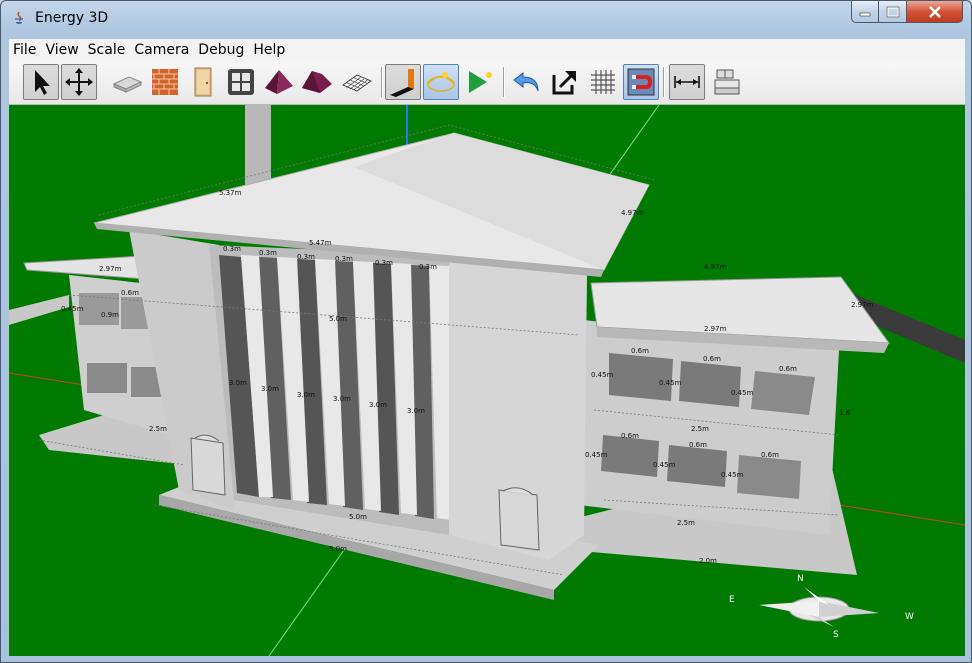 Image resolution: width=972 pixels, height=663 pixels. I want to click on label-right-win-w6: 0.6m, so click(770, 455).